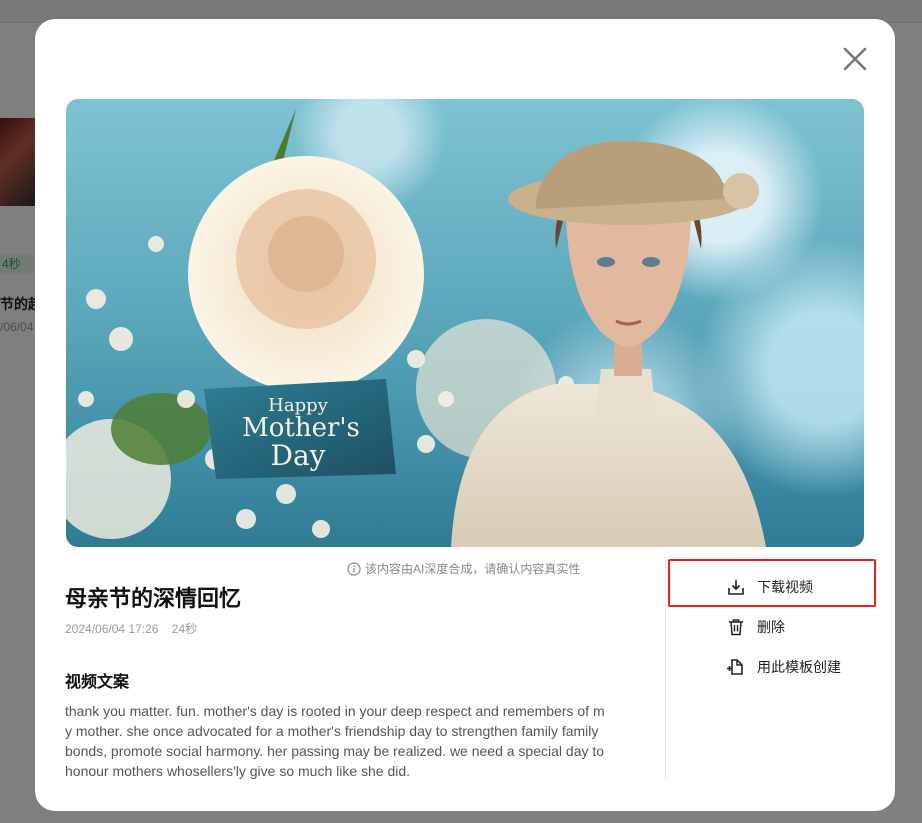 Image resolution: width=922 pixels, height=823 pixels. I want to click on use-template-button: 用此模板创建, so click(784, 667).